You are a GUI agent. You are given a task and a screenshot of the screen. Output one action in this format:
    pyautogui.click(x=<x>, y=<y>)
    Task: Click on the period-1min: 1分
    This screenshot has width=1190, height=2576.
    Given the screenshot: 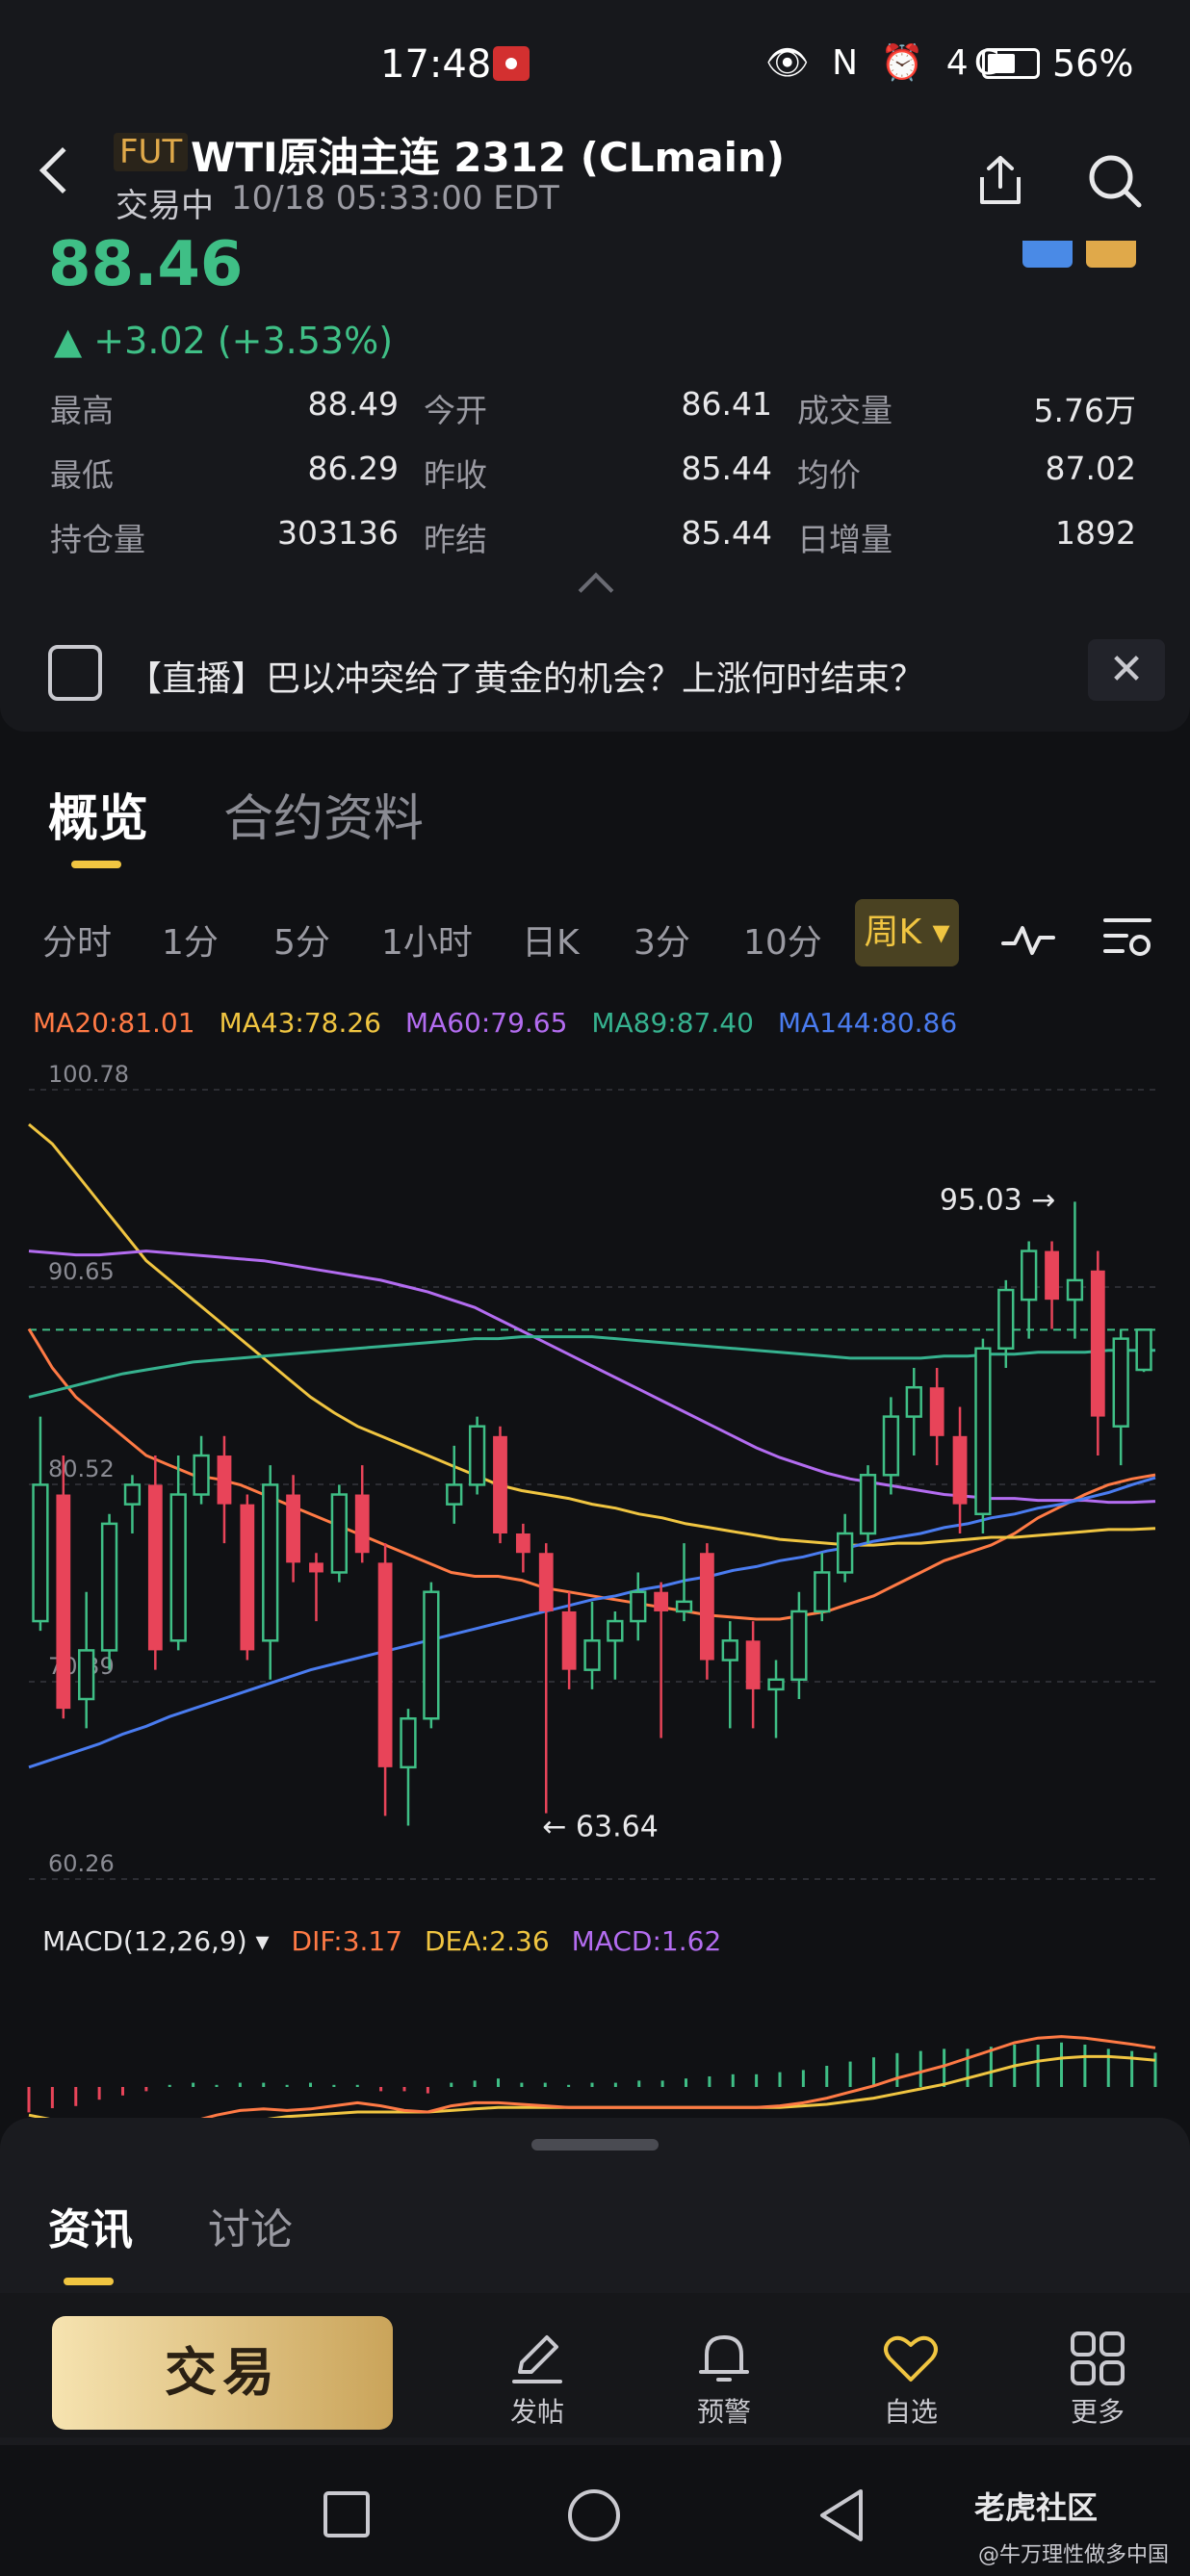 What is the action you would take?
    pyautogui.click(x=191, y=940)
    